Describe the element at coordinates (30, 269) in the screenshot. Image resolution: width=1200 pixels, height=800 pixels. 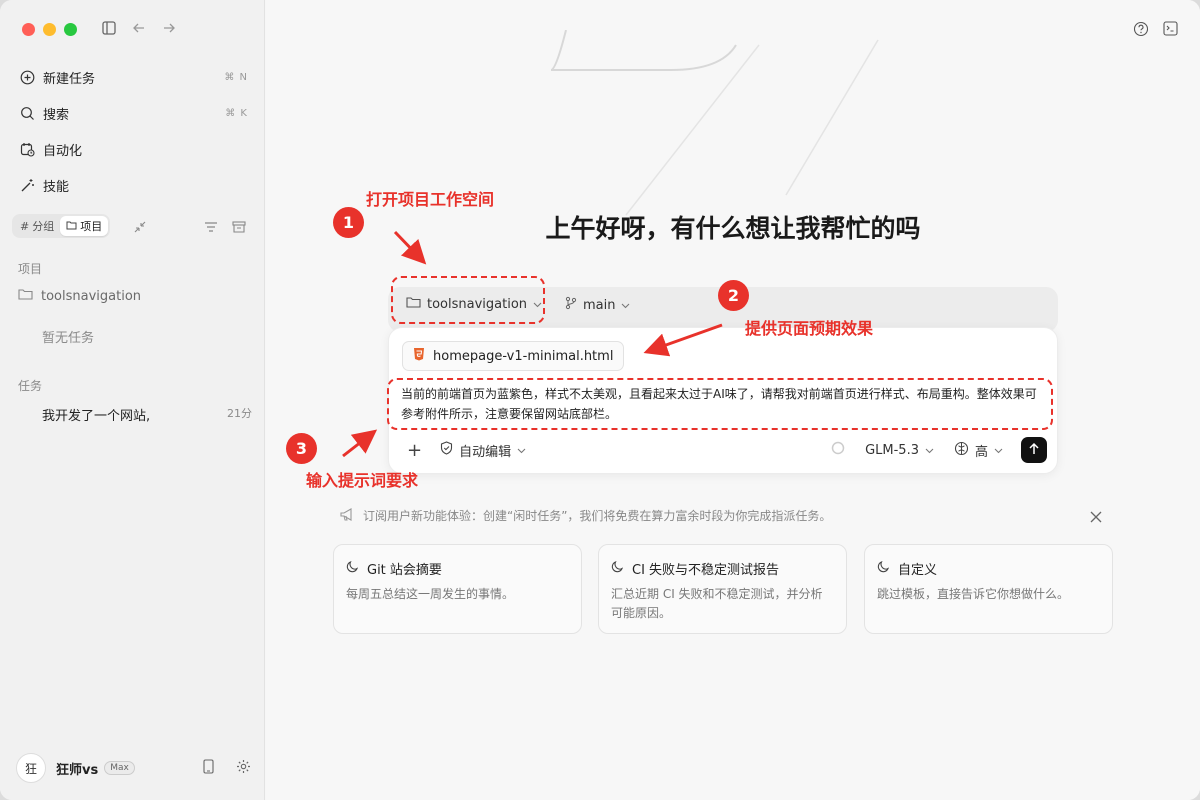
I see `projects-section-label: 项目` at that location.